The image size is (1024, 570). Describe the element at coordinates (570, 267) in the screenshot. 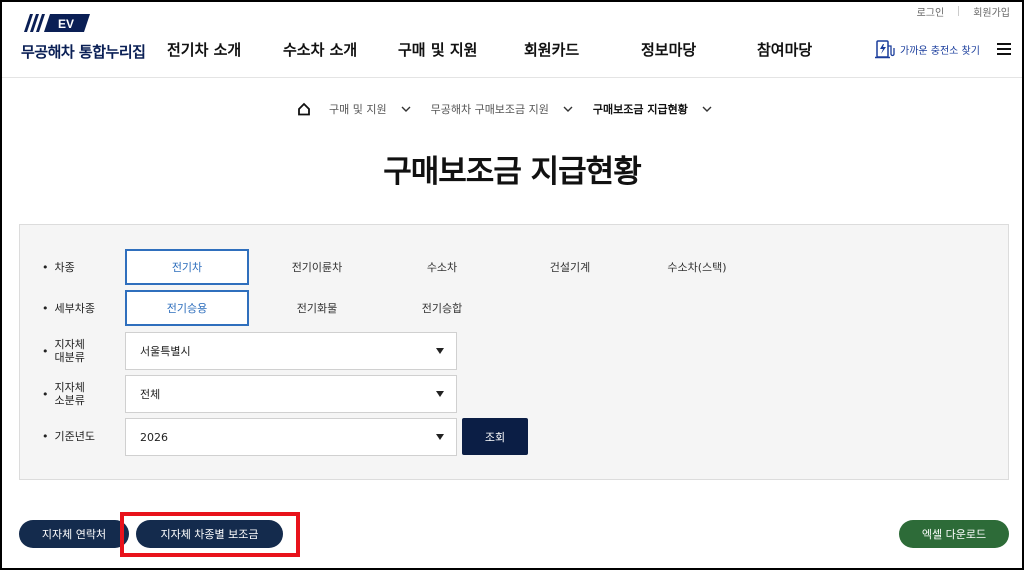

I see `option-construction: 건설기계` at that location.